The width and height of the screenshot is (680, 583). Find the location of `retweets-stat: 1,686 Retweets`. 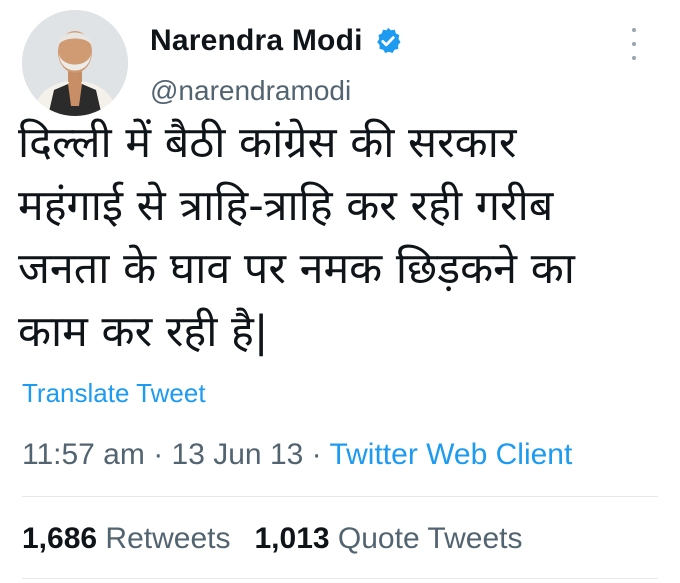

retweets-stat: 1,686 Retweets is located at coordinates (126, 539).